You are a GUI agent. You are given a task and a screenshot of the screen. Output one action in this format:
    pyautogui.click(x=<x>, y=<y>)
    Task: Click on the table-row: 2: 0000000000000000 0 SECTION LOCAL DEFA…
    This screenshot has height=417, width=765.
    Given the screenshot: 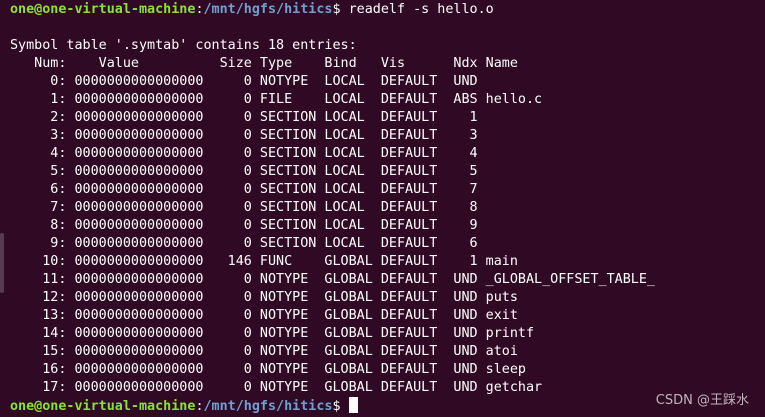 What is the action you would take?
    pyautogui.click(x=248, y=117)
    